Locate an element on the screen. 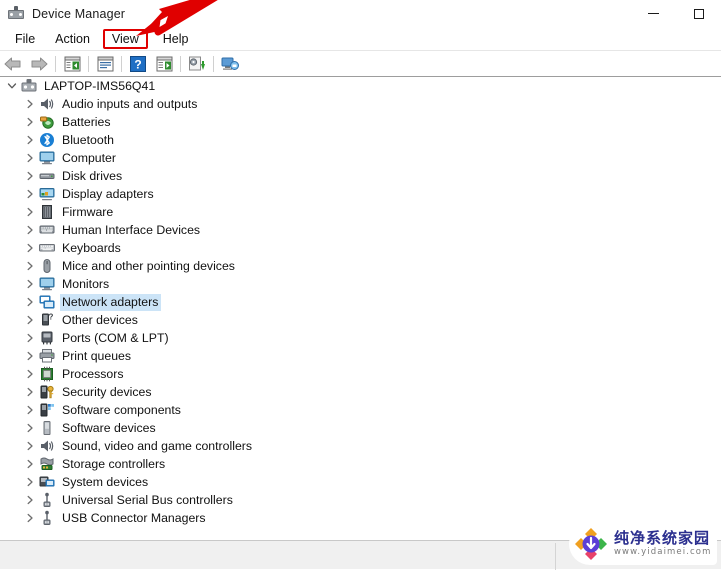  minimize-button is located at coordinates (653, 13).